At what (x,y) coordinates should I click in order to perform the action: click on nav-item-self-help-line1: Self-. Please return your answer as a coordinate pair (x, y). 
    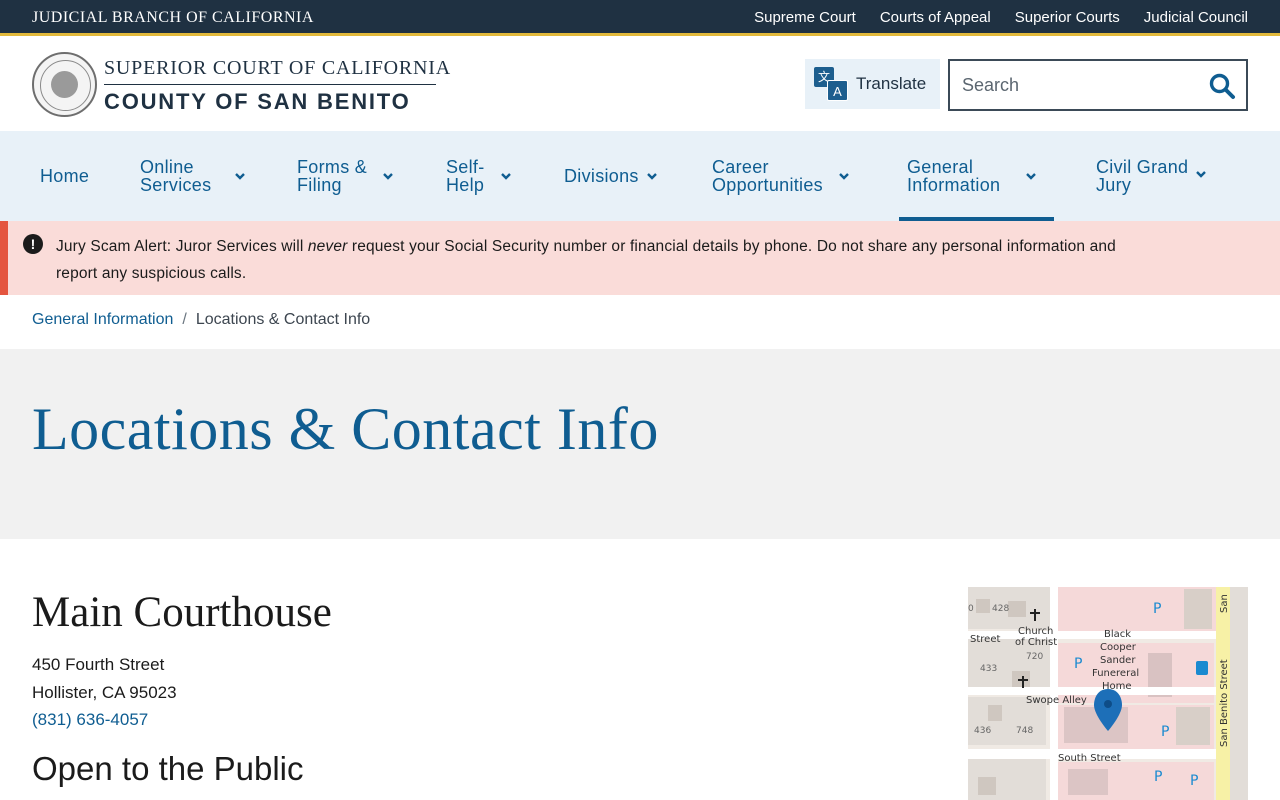
    Looking at the image, I should click on (465, 167).